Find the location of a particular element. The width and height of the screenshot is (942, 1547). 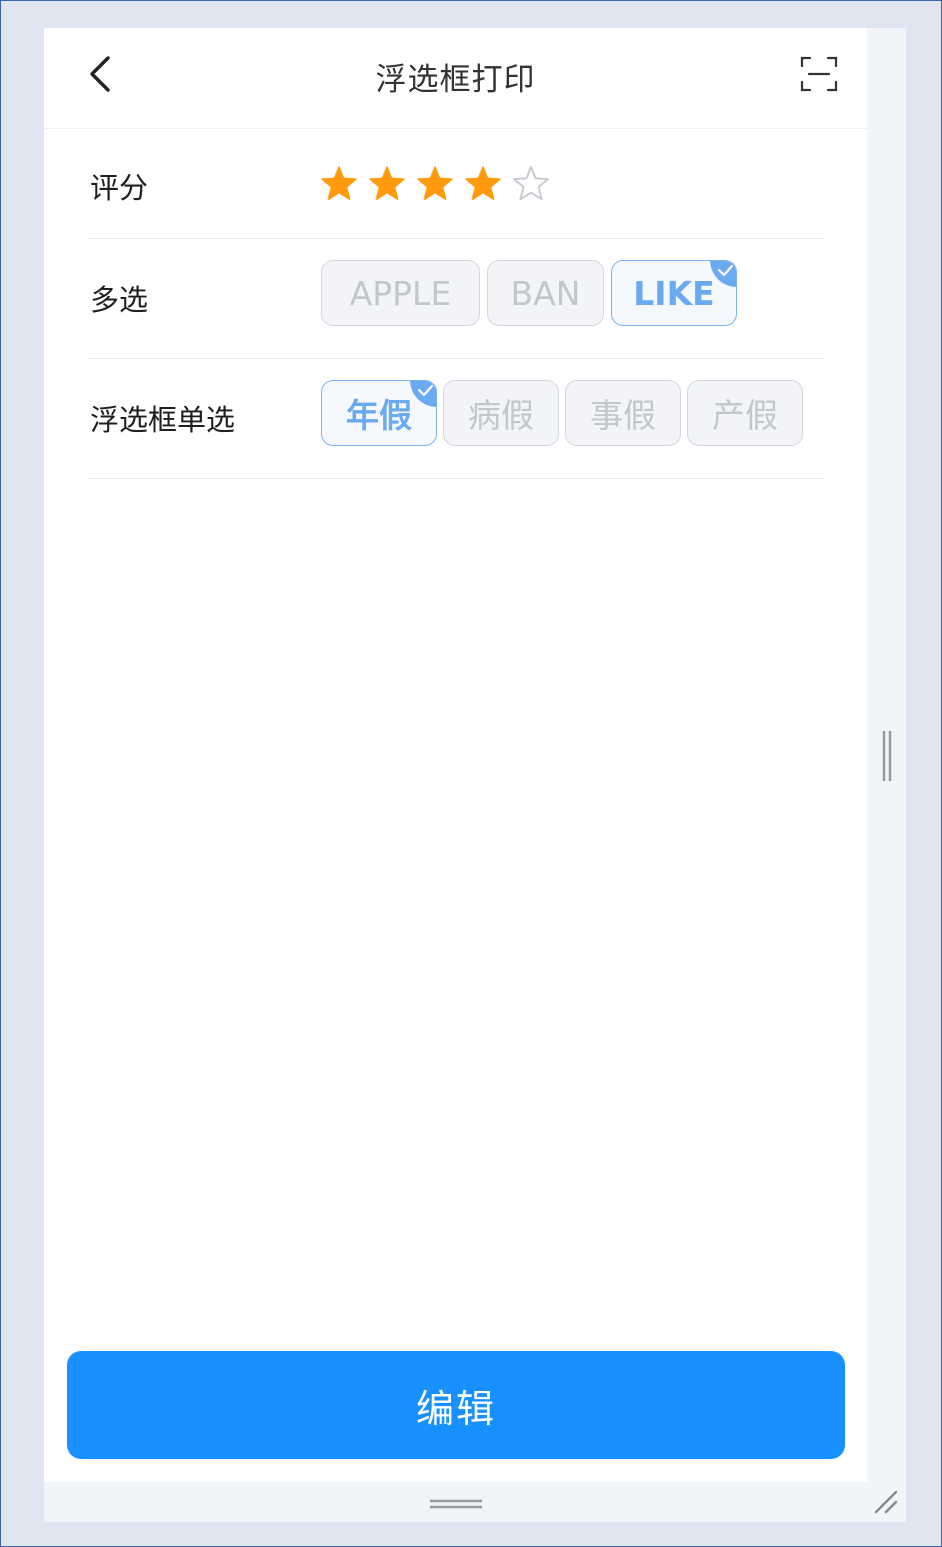

page-title: 浮选框打印 is located at coordinates (455, 80).